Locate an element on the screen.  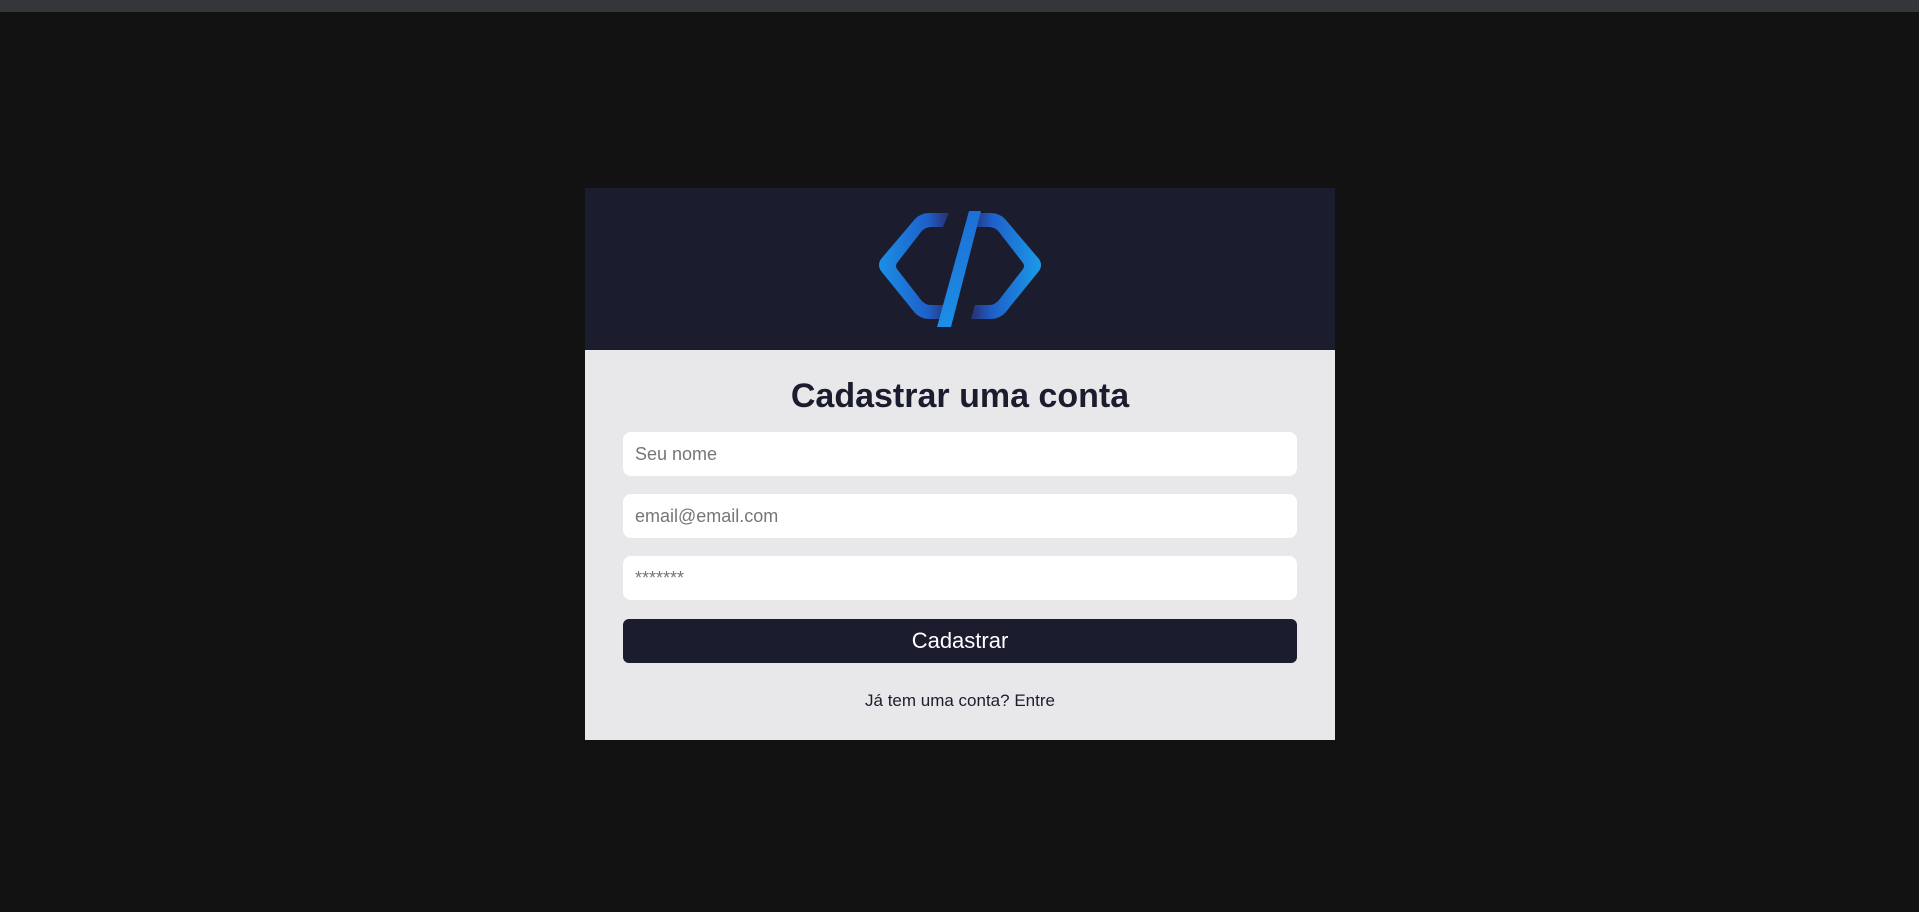
register-button: Cadastrar is located at coordinates (960, 641).